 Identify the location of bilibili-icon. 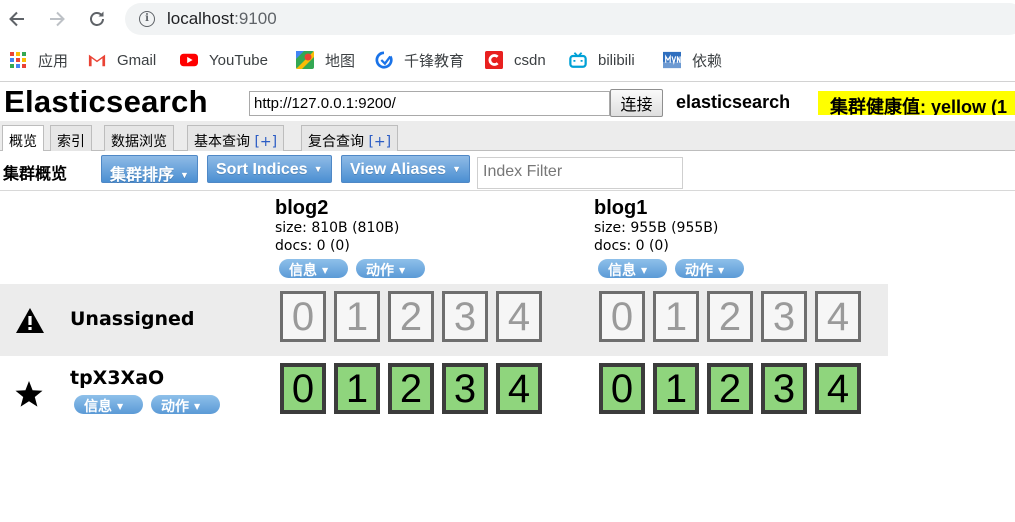
(578, 60).